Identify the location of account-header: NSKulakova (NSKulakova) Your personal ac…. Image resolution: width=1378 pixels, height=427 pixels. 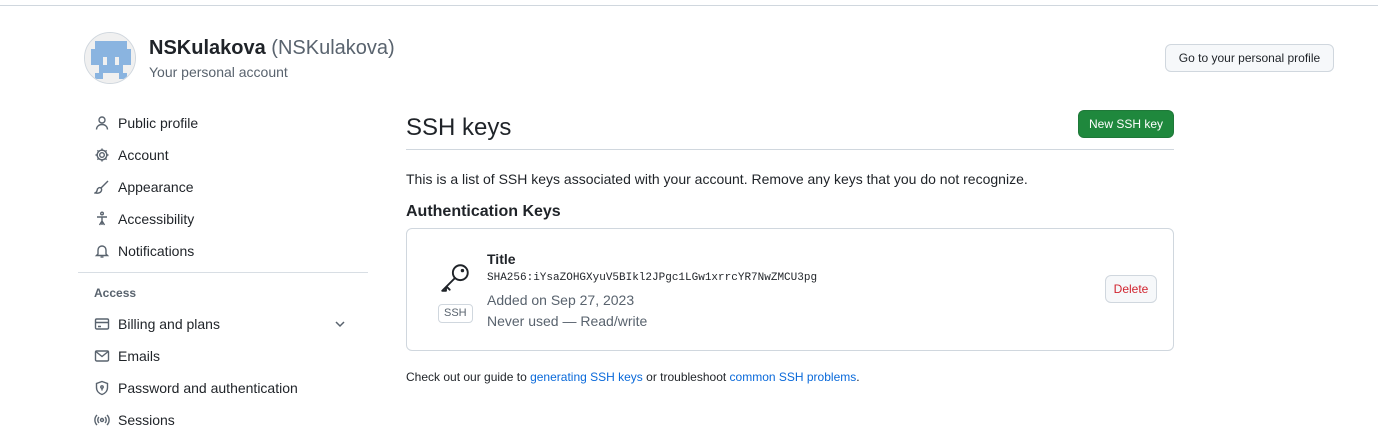
(239, 58).